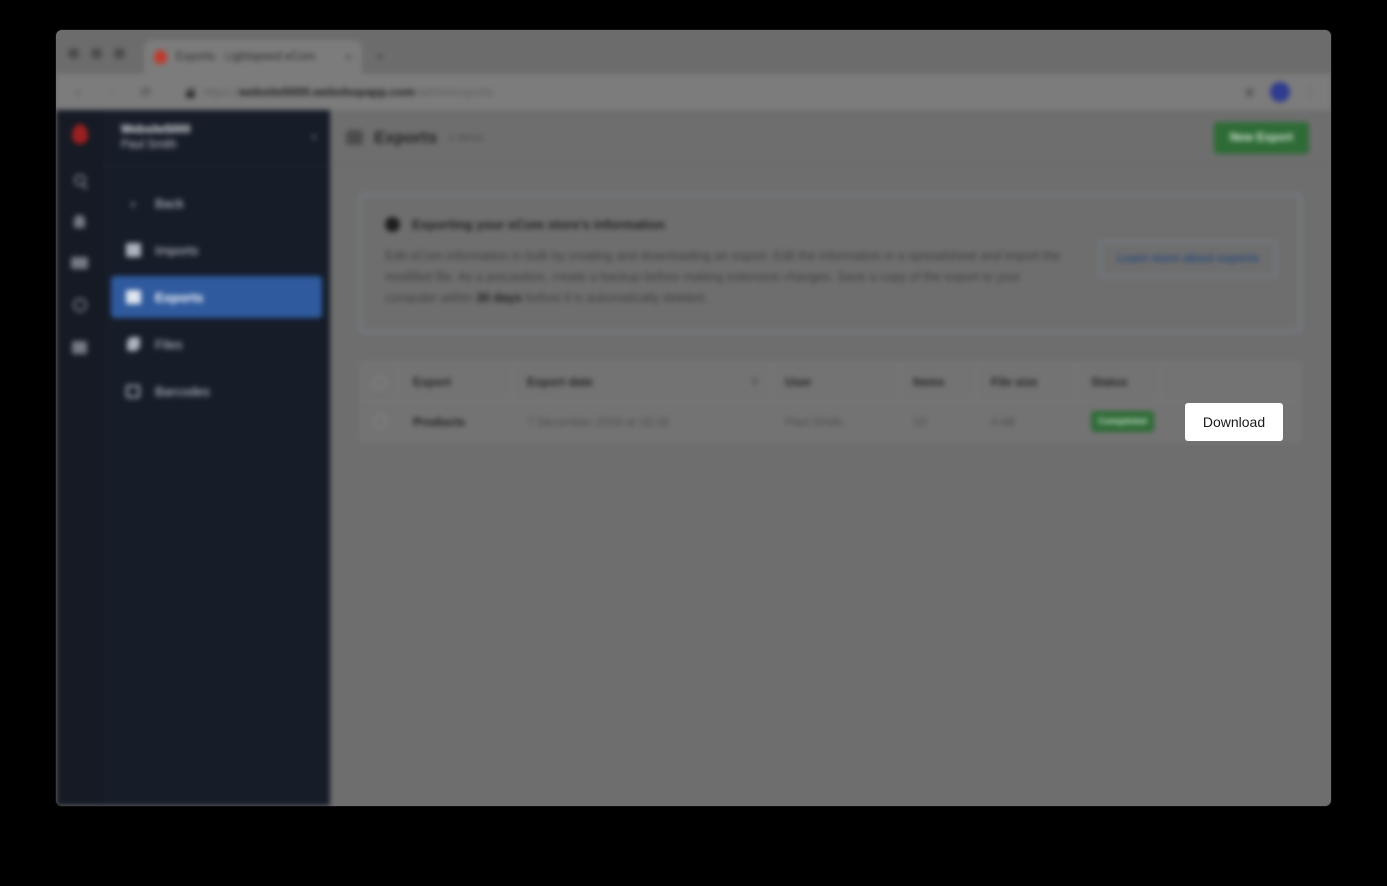  I want to click on sidebar-item-back: ‹ Back, so click(216, 203).